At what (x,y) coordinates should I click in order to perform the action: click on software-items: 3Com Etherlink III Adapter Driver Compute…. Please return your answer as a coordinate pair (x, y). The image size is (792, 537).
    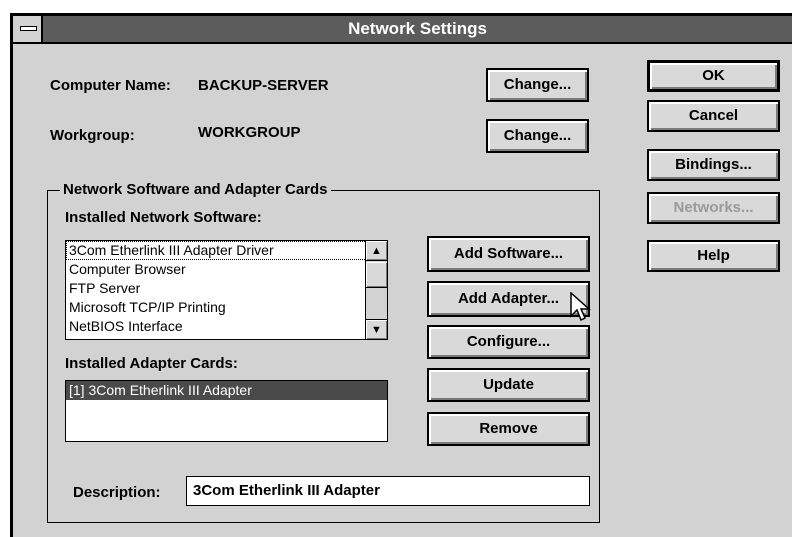
    Looking at the image, I should click on (226, 288).